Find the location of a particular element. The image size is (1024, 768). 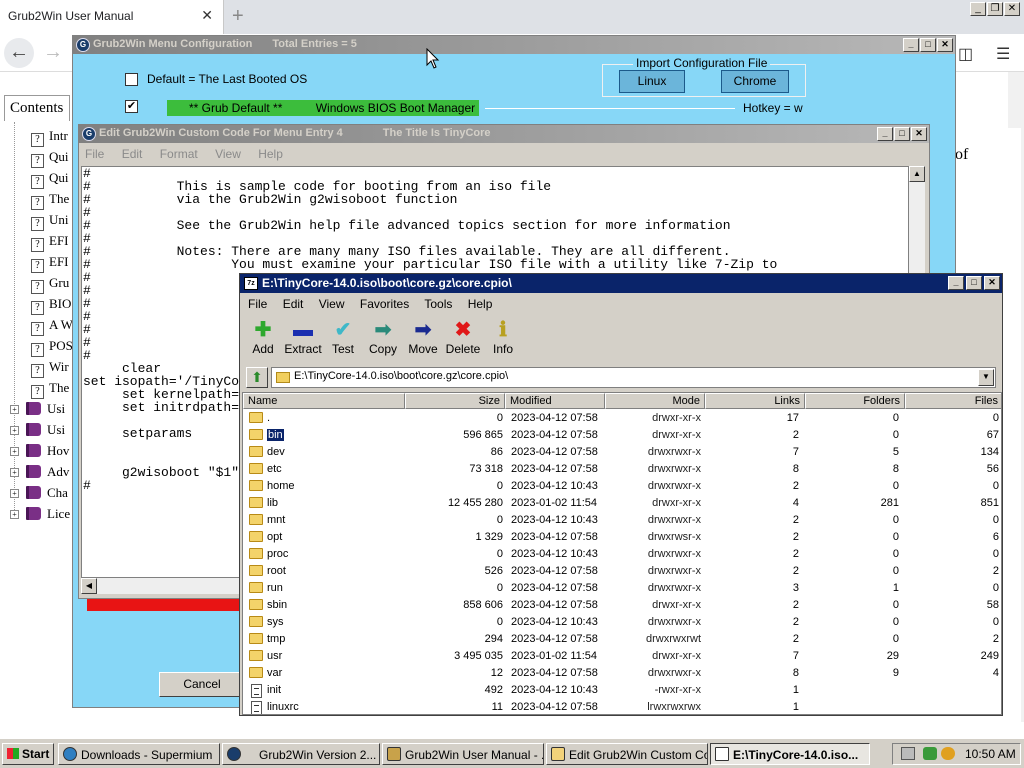

menu-tools: Tools is located at coordinates (438, 304).